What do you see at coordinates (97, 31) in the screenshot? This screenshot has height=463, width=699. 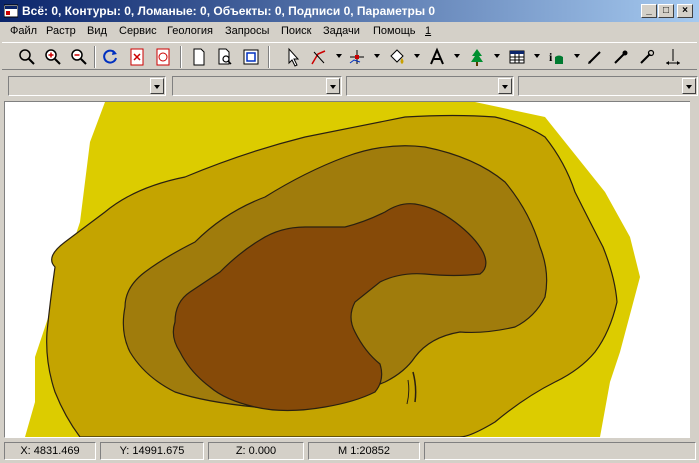 I see `menu-view: Вид` at bounding box center [97, 31].